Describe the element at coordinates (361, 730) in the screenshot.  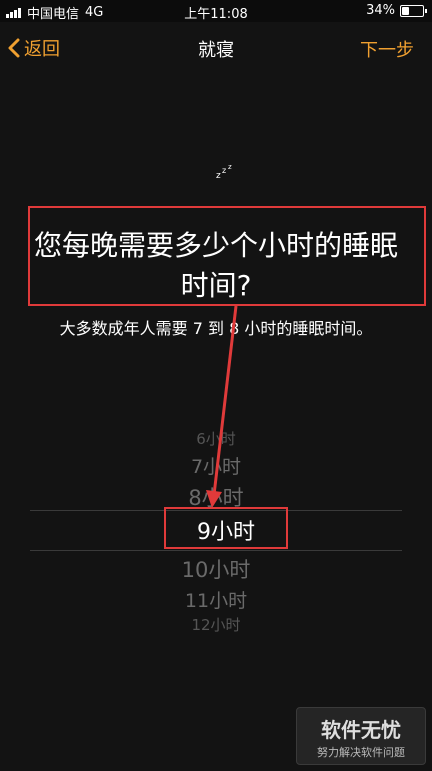
I see `watermark-title: 软件无忧` at that location.